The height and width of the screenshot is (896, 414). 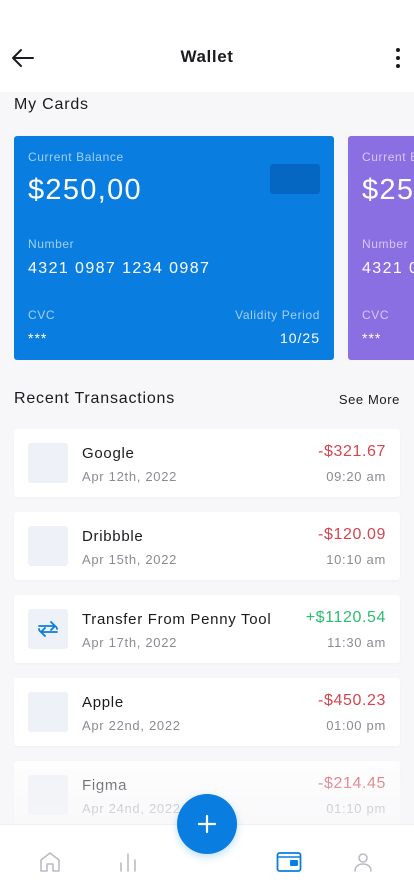 What do you see at coordinates (207, 56) in the screenshot?
I see `page-title: Wallet` at bounding box center [207, 56].